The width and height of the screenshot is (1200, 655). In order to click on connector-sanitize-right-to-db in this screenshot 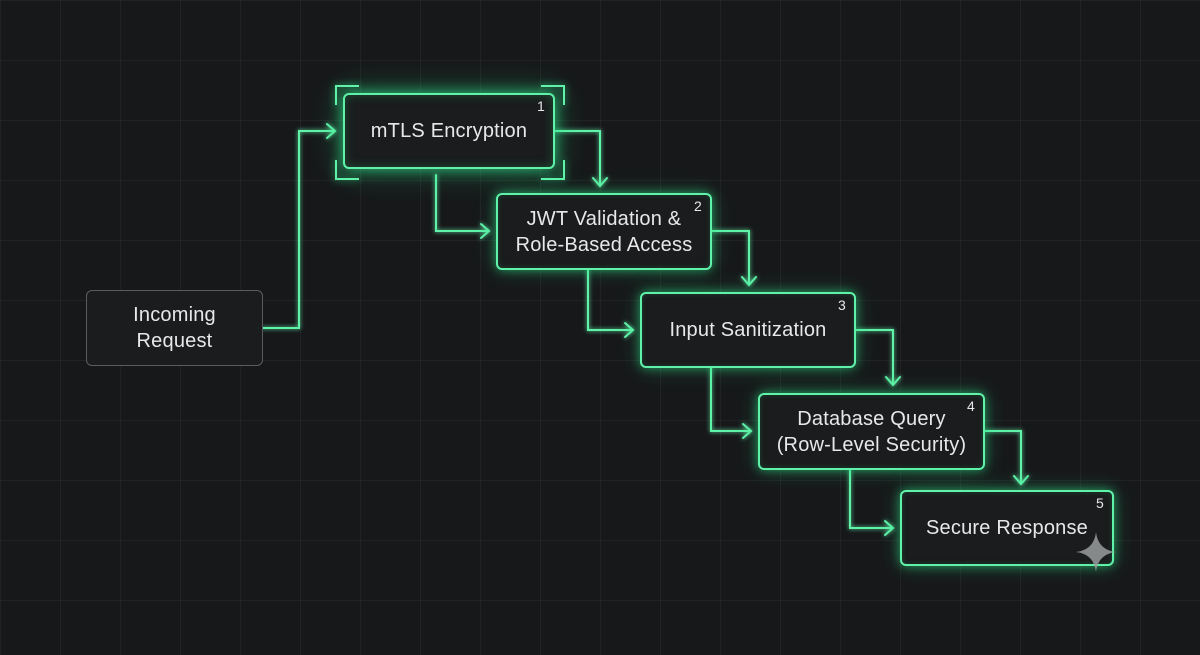, I will do `click(878, 358)`.